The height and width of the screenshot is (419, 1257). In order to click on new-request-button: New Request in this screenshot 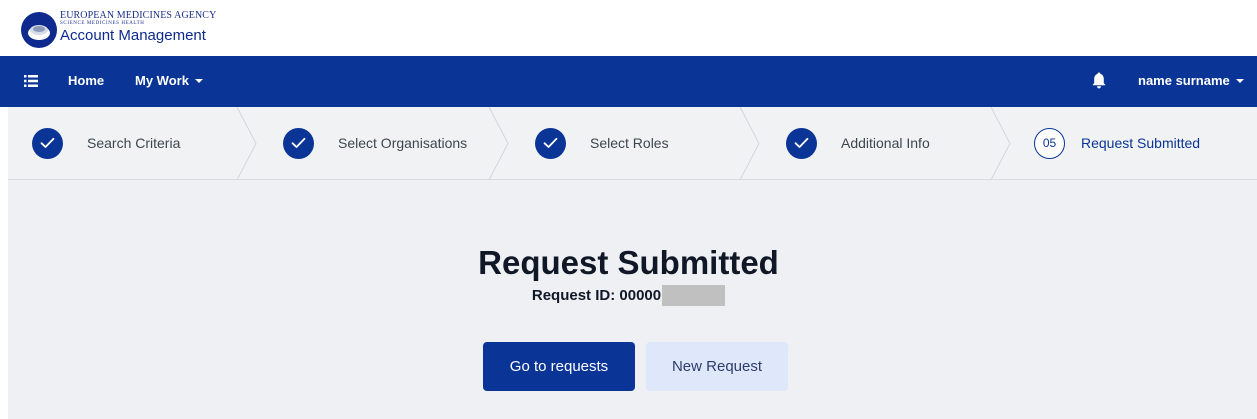, I will do `click(717, 366)`.